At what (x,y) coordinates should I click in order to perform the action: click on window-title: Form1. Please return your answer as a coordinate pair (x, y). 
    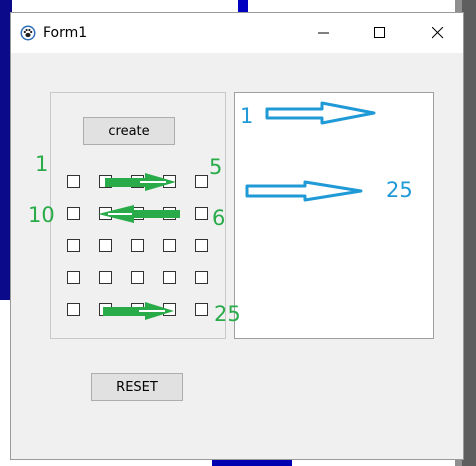
    Looking at the image, I should click on (65, 33).